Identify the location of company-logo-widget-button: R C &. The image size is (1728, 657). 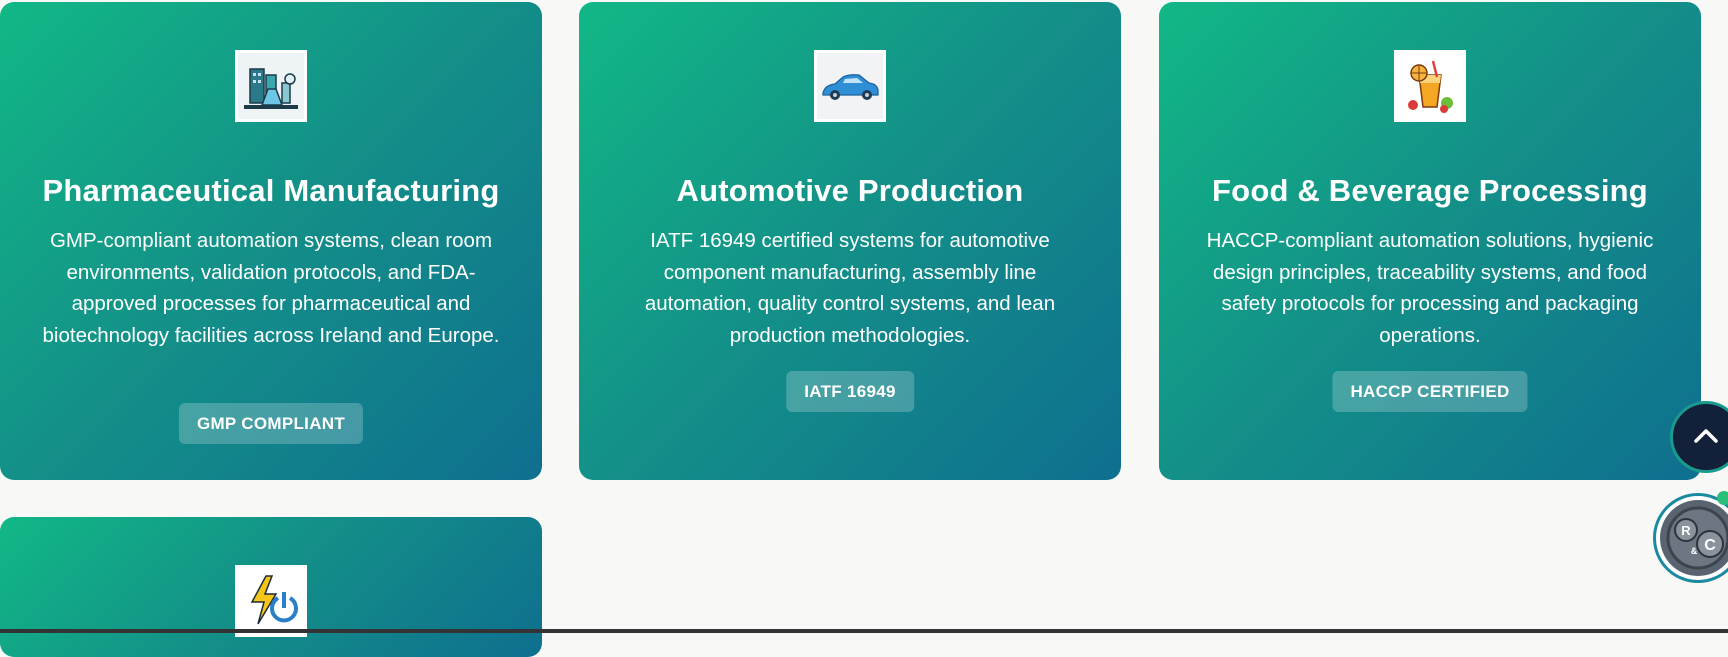
(1690, 538).